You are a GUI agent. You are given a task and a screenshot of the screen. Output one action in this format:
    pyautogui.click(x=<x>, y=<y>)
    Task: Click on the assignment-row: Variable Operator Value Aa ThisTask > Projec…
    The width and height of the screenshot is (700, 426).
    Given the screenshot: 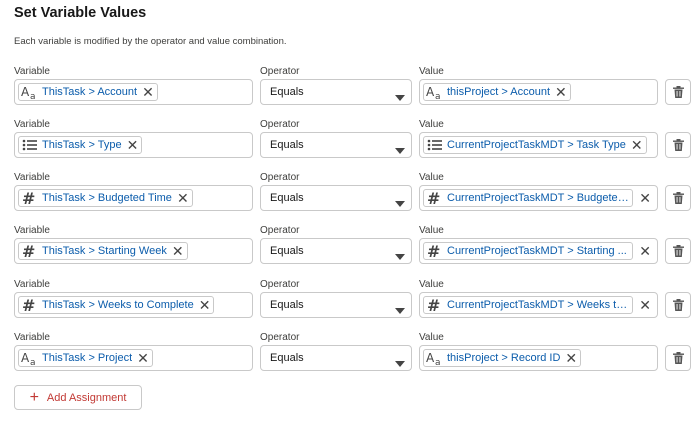 What is the action you would take?
    pyautogui.click(x=350, y=356)
    